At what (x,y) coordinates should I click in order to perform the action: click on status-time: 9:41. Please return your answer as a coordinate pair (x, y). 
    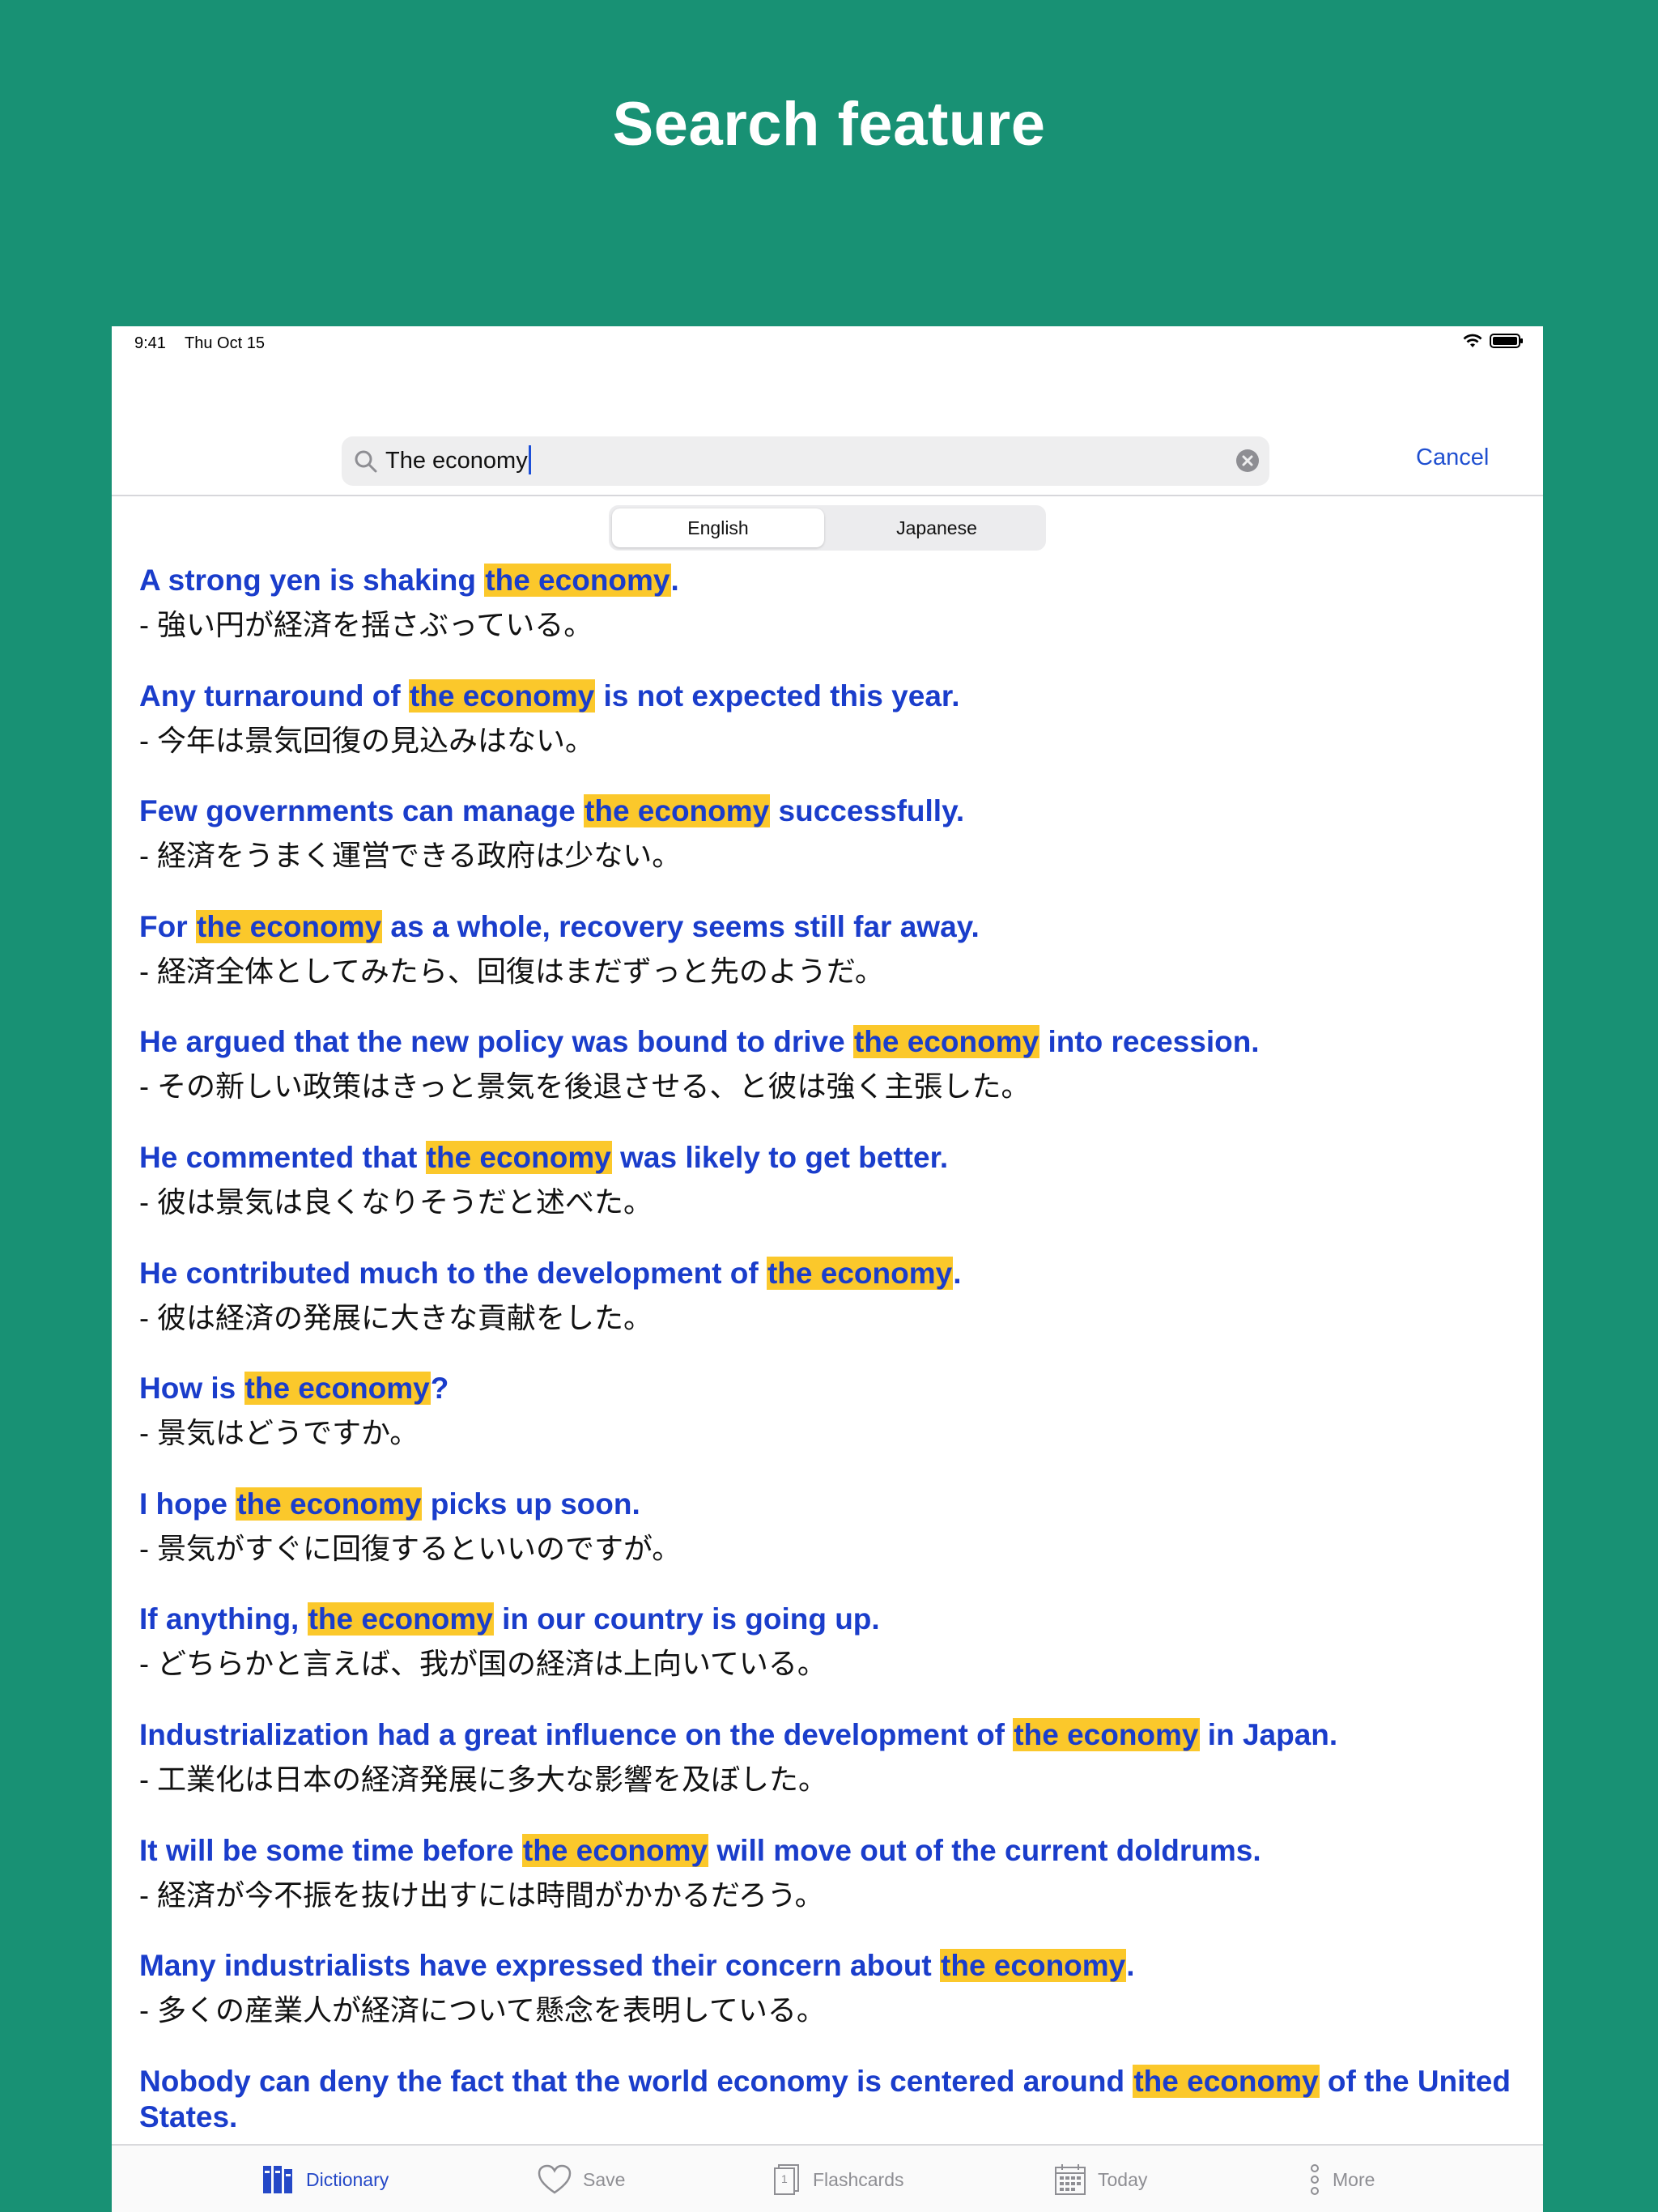
    Looking at the image, I should click on (150, 343).